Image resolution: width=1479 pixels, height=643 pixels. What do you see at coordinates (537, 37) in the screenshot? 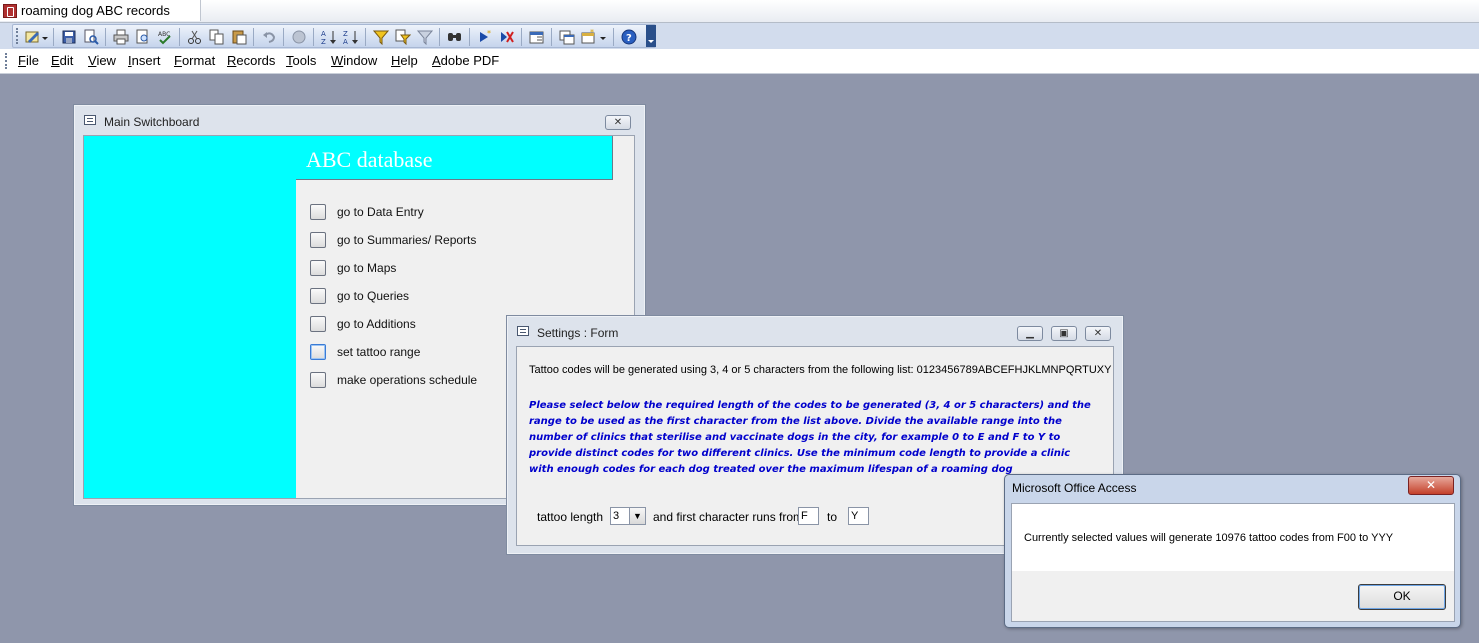
I see `properties-icon` at bounding box center [537, 37].